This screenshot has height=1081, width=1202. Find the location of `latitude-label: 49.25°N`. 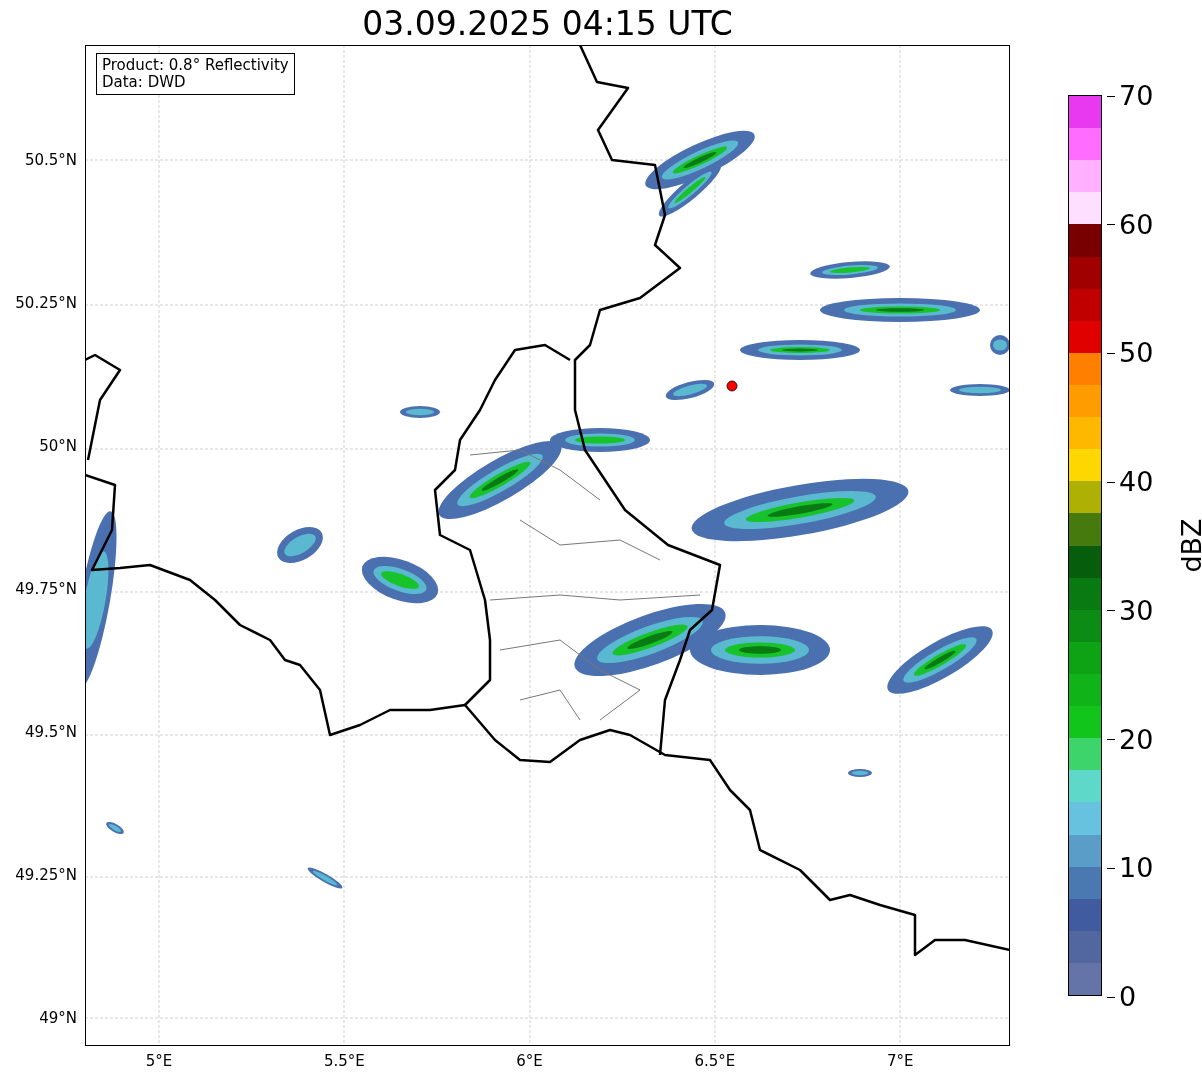

latitude-label: 49.25°N is located at coordinates (46, 875).